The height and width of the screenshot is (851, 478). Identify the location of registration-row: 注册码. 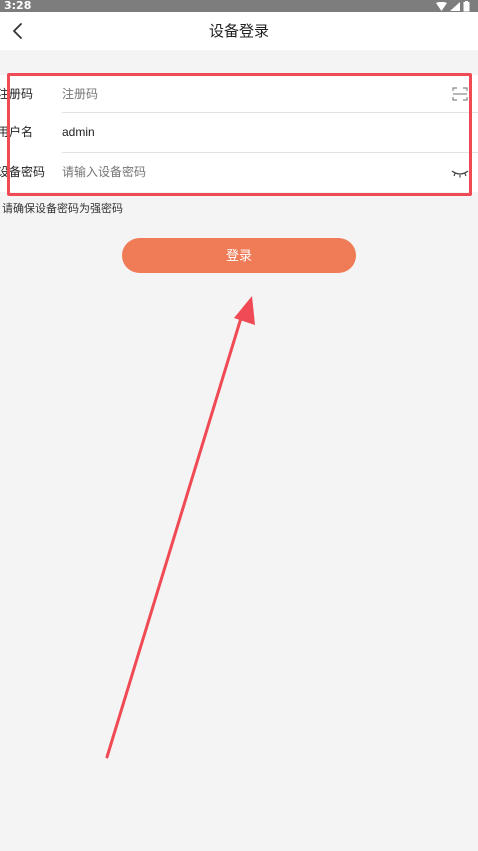
(239, 94).